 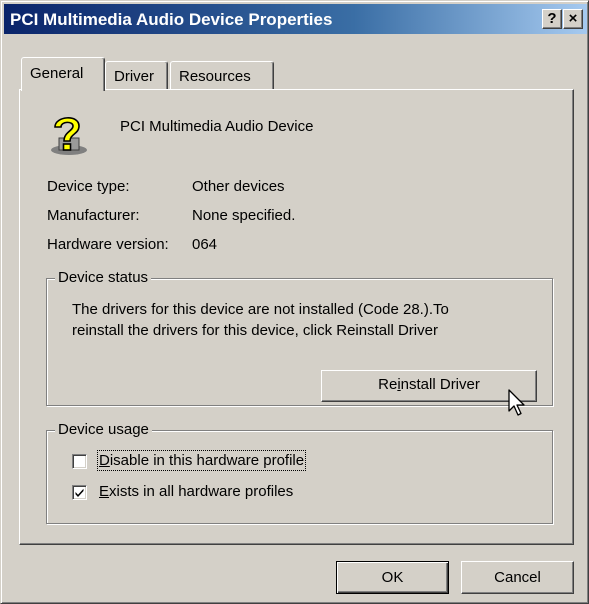 I want to click on reinstall-button-text-end: nstall Driver, so click(x=440, y=384).